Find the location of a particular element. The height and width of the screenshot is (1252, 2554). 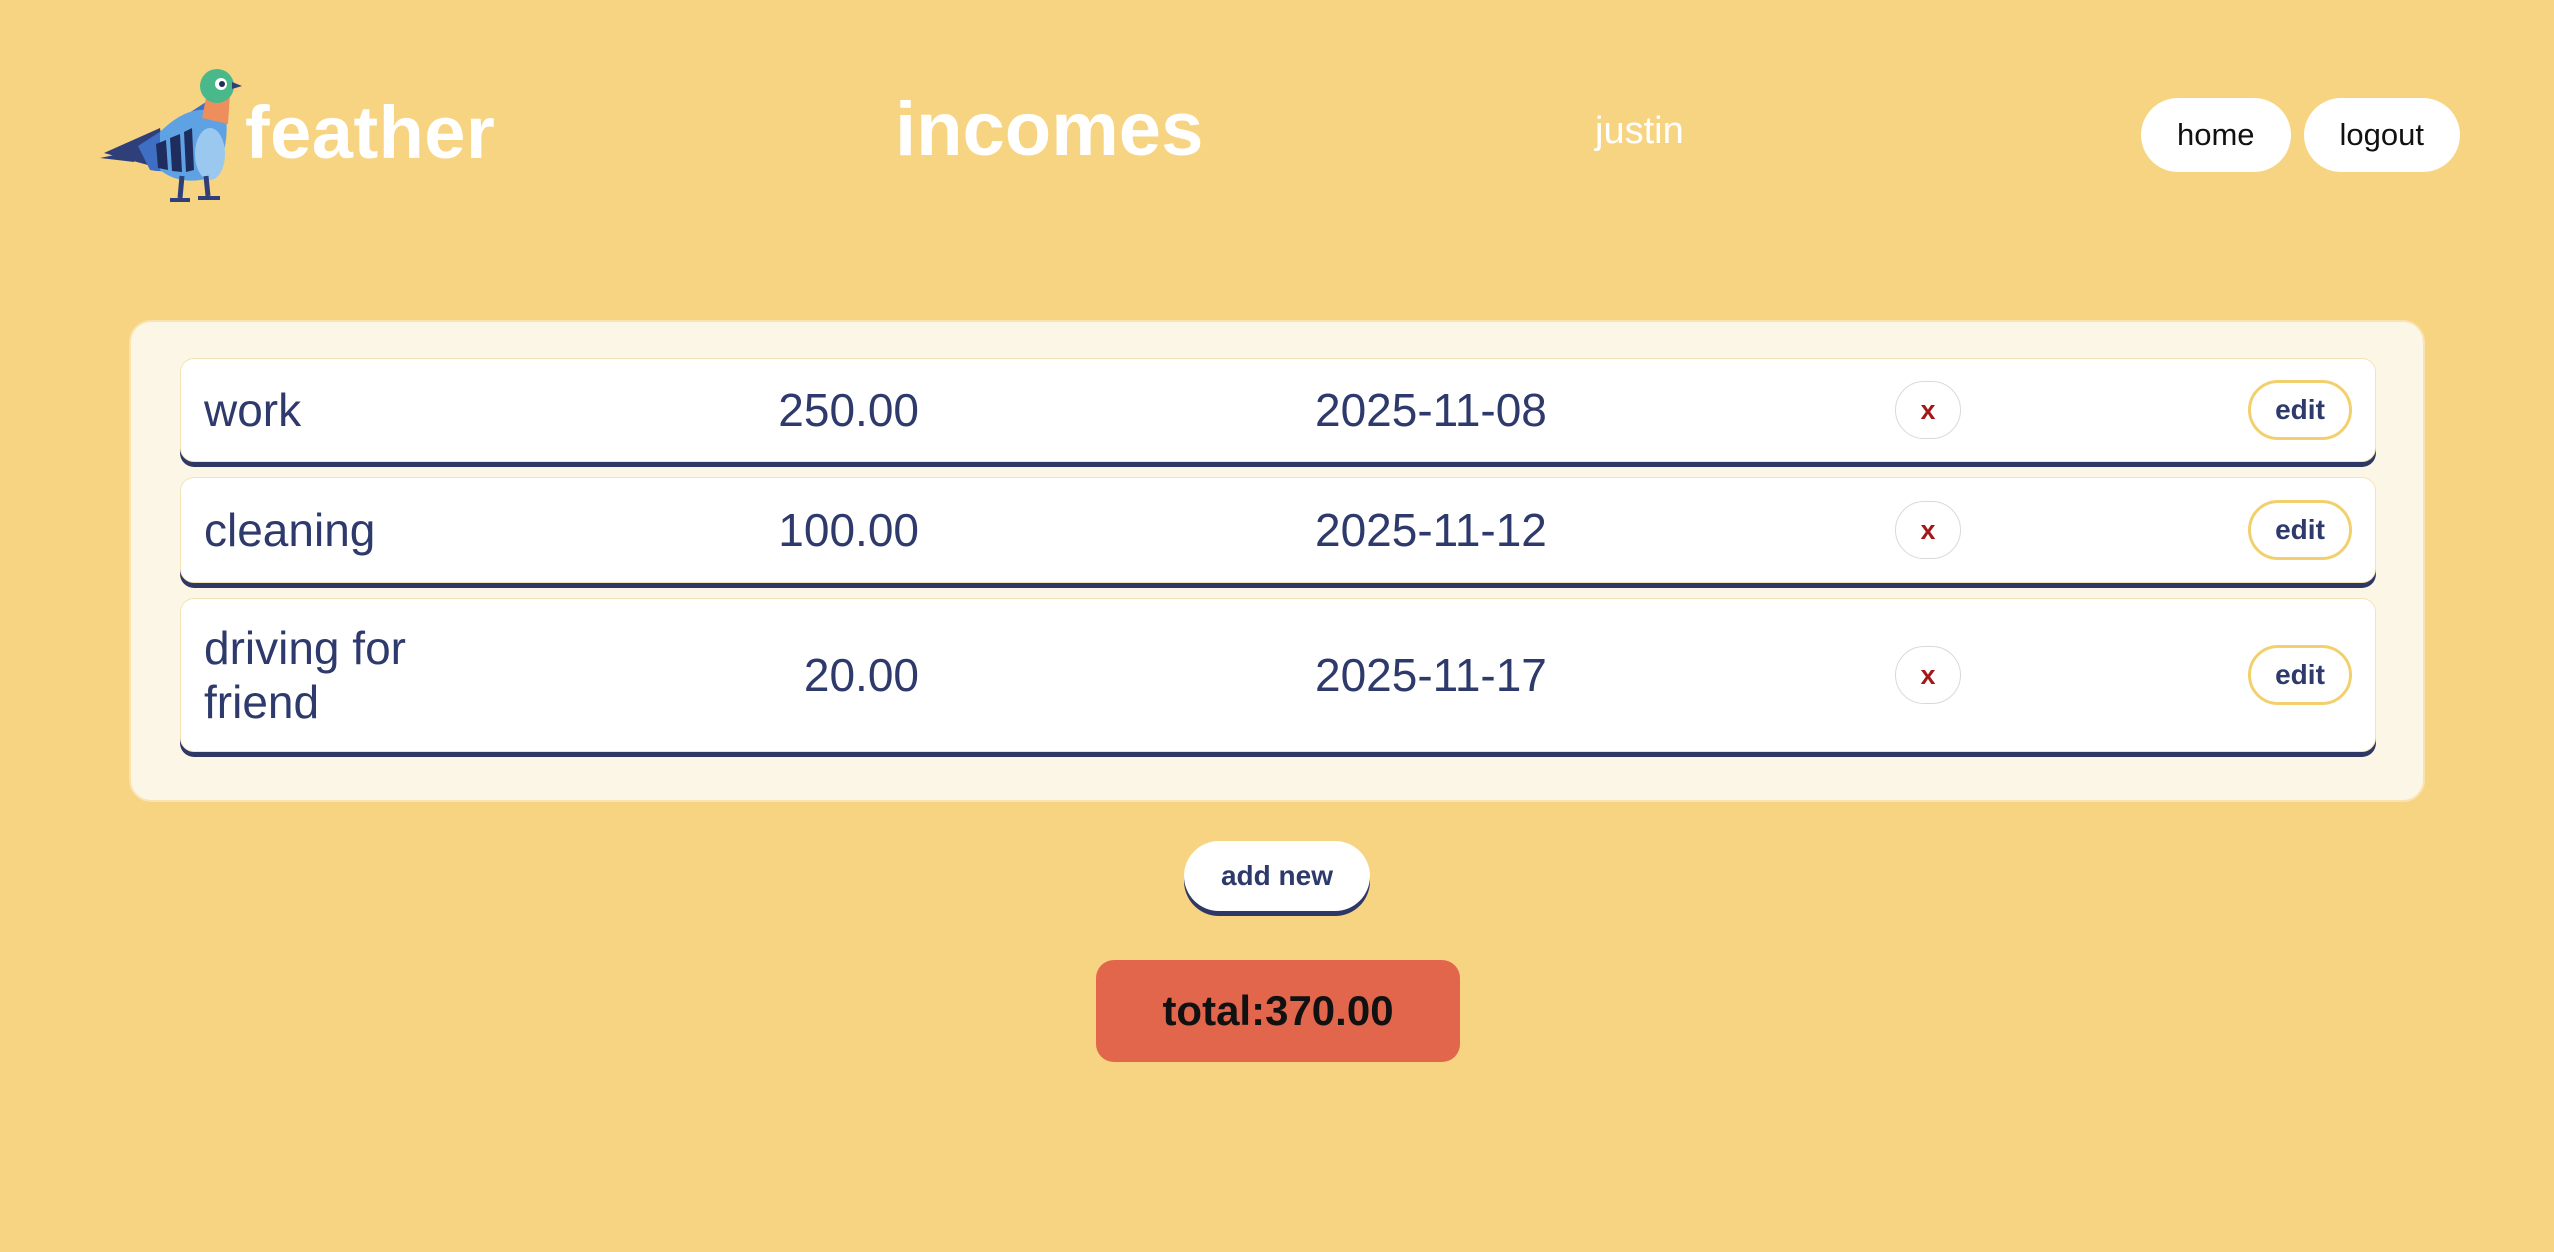

income-name: driving for friend is located at coordinates (305, 675).